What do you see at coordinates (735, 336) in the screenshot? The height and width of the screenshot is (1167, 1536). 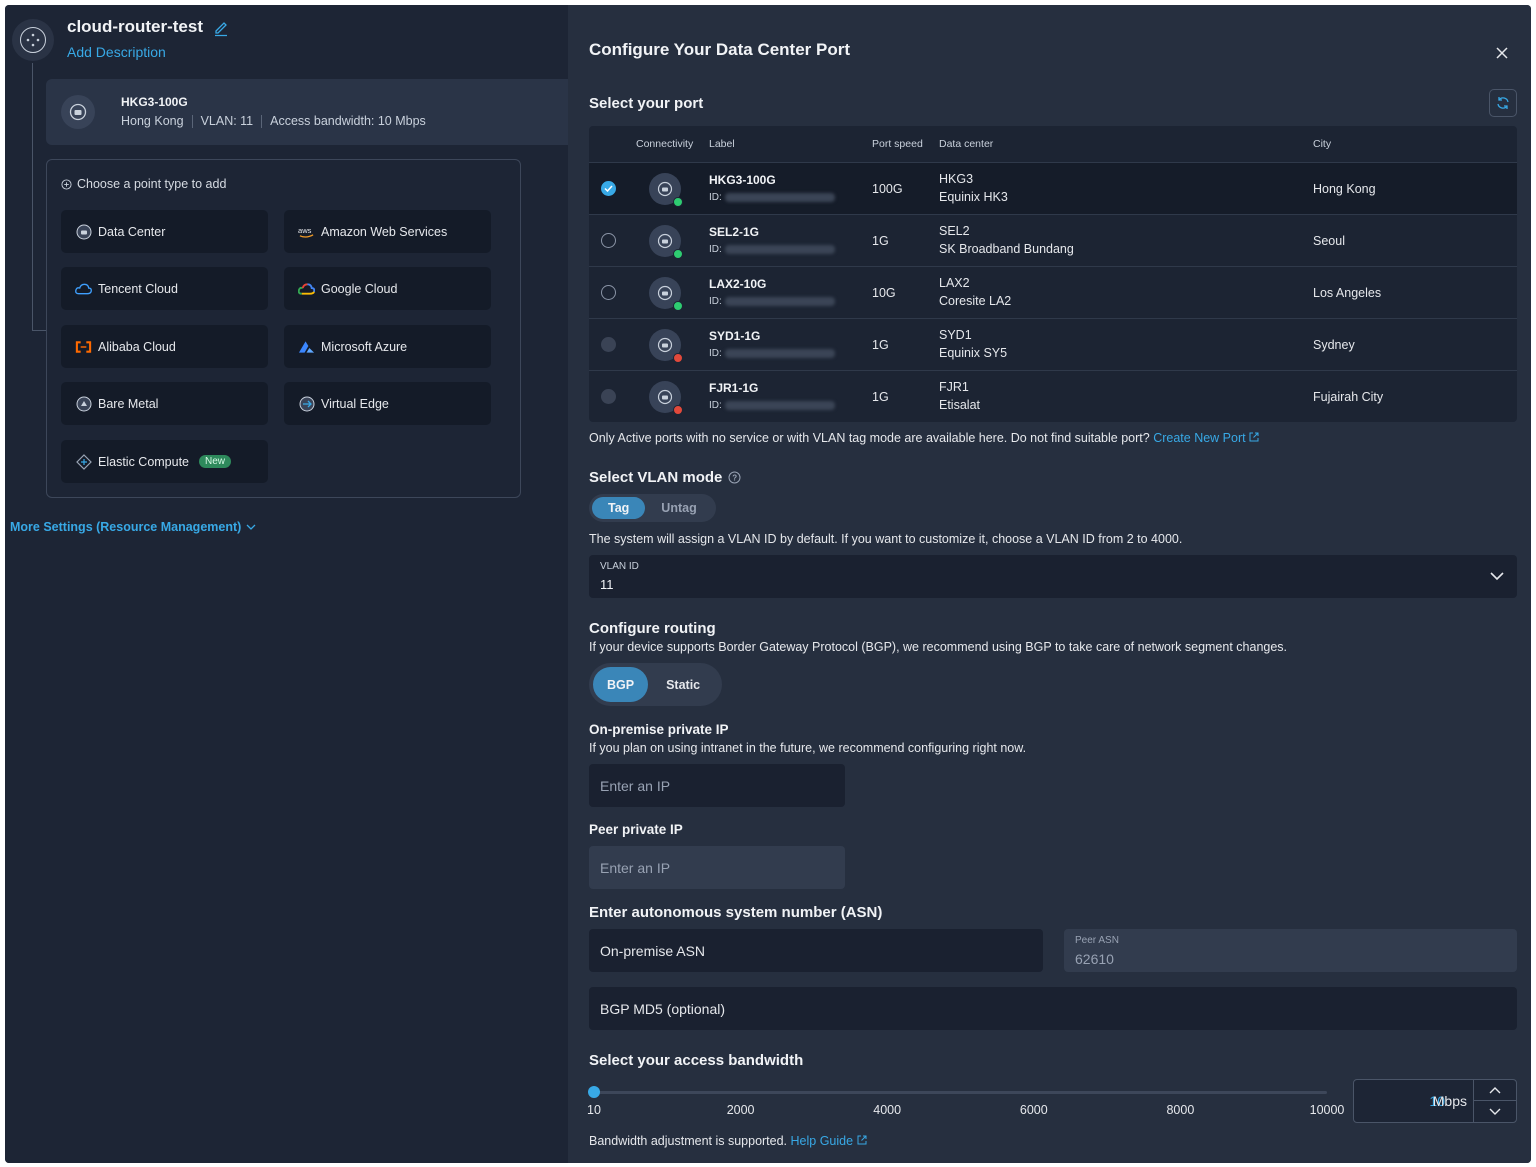 I see `port-label: SYD1-1G` at bounding box center [735, 336].